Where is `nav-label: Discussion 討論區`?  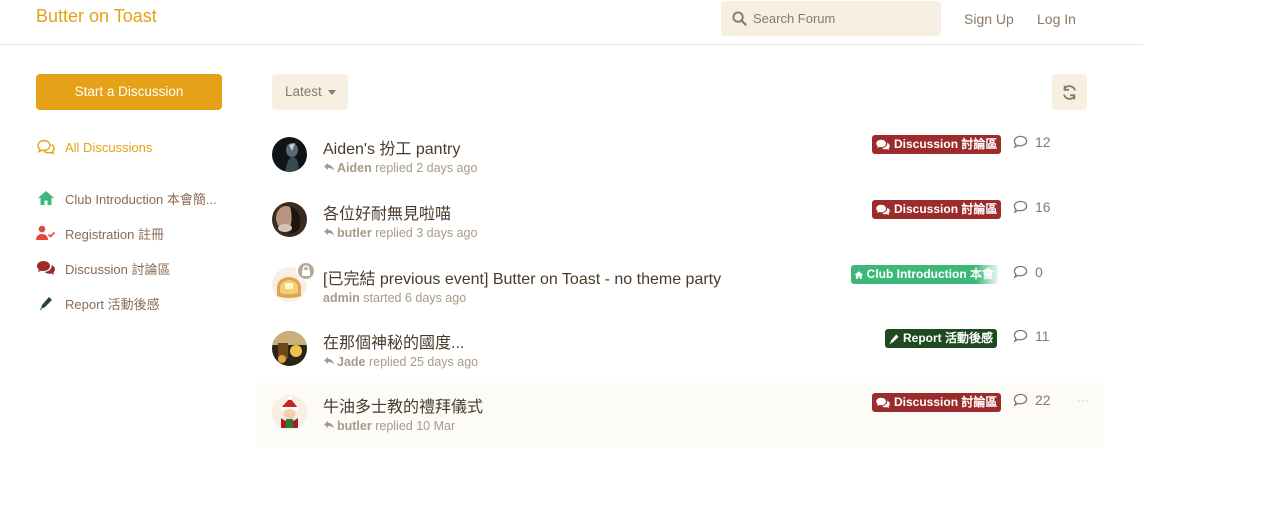 nav-label: Discussion 討論區 is located at coordinates (118, 269).